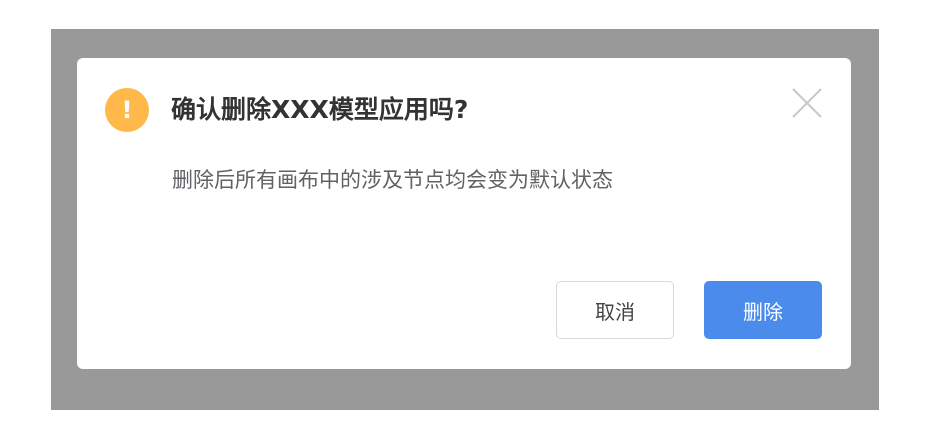 The height and width of the screenshot is (442, 928). I want to click on delete-button: 删除, so click(763, 310).